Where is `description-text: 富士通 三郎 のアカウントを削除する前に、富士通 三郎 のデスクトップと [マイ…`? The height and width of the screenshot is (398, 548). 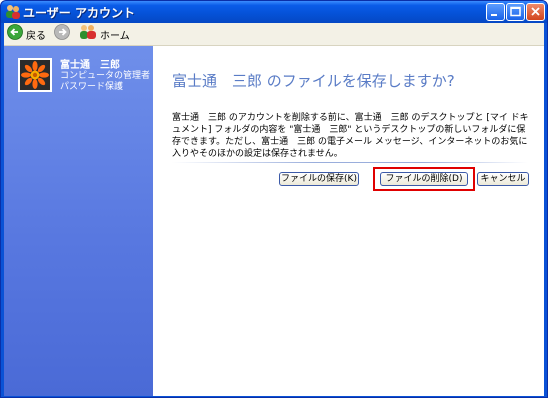 description-text: 富士通 三郎 のアカウントを削除する前に、富士通 三郎 のデスクトップと [マイ… is located at coordinates (350, 136).